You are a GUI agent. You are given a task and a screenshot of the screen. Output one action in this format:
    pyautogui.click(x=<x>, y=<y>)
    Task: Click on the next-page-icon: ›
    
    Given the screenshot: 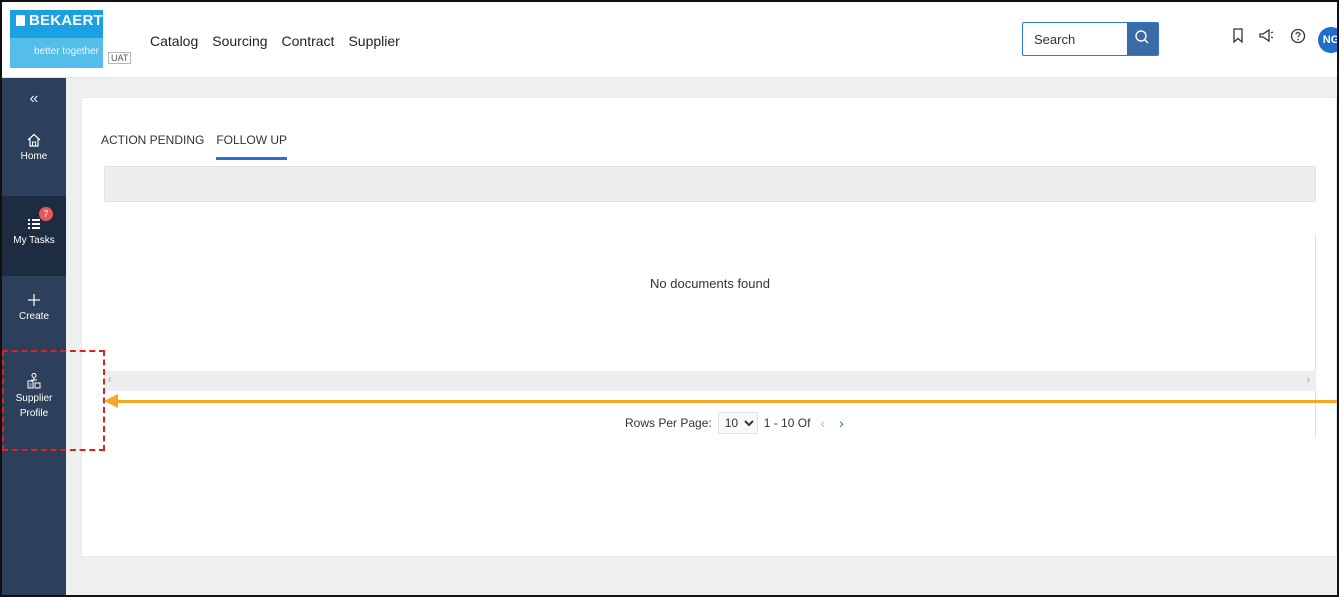 What is the action you would take?
    pyautogui.click(x=841, y=423)
    